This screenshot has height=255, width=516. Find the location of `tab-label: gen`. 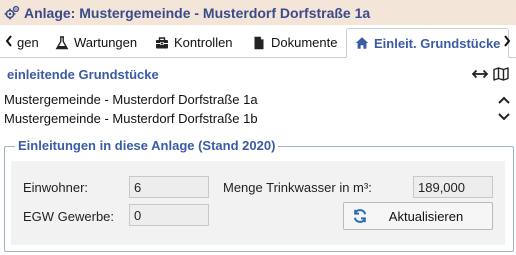

tab-label: gen is located at coordinates (28, 42).